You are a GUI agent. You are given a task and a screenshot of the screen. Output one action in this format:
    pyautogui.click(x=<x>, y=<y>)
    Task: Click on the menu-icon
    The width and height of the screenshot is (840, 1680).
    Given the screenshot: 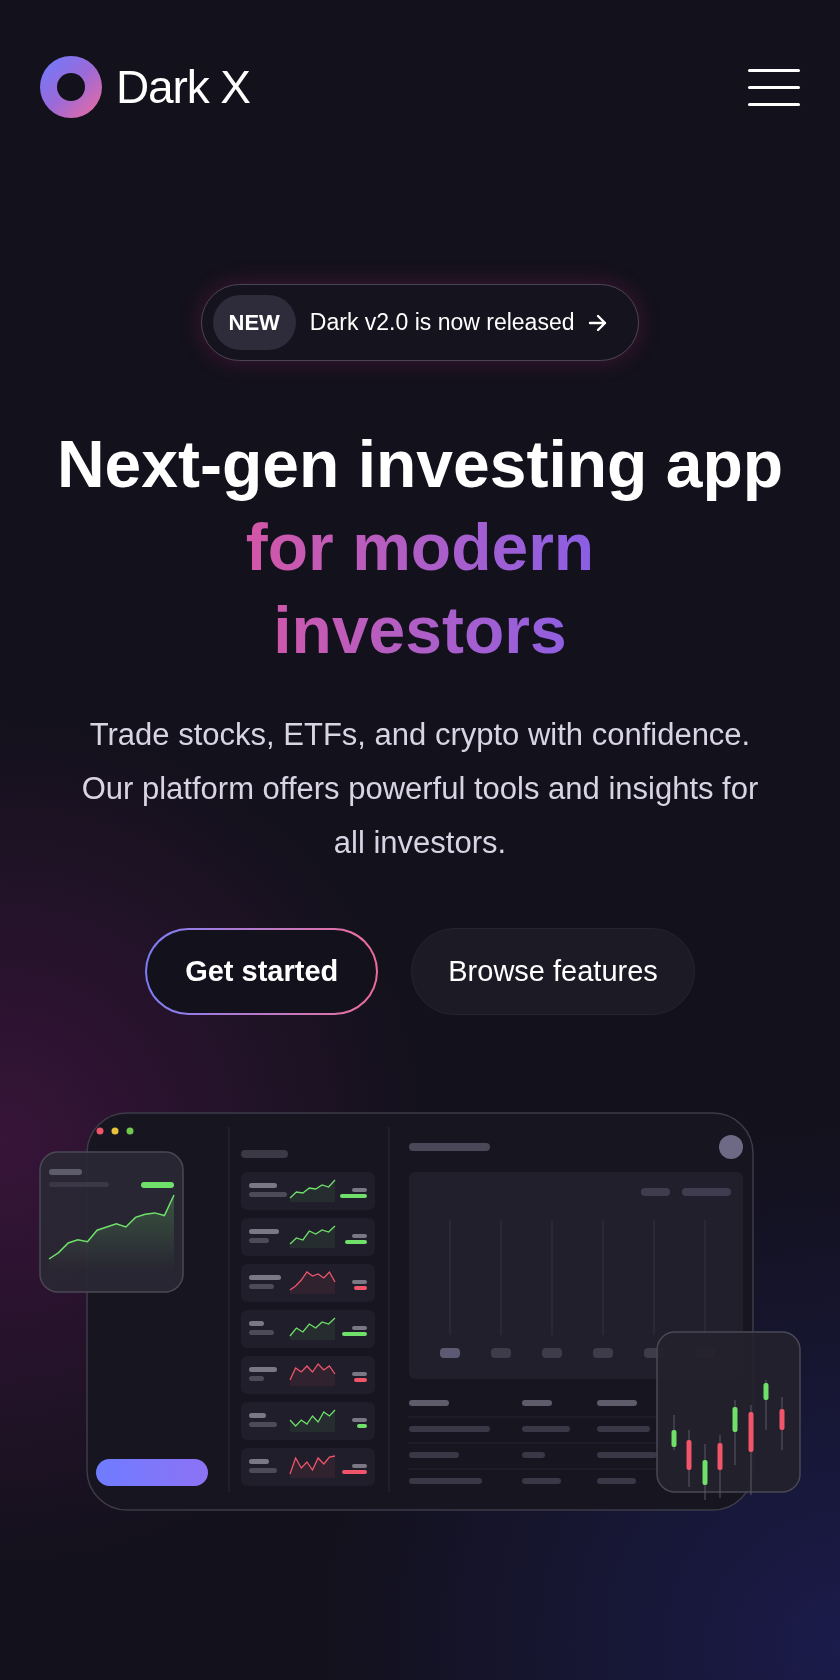 What is the action you would take?
    pyautogui.click(x=774, y=87)
    